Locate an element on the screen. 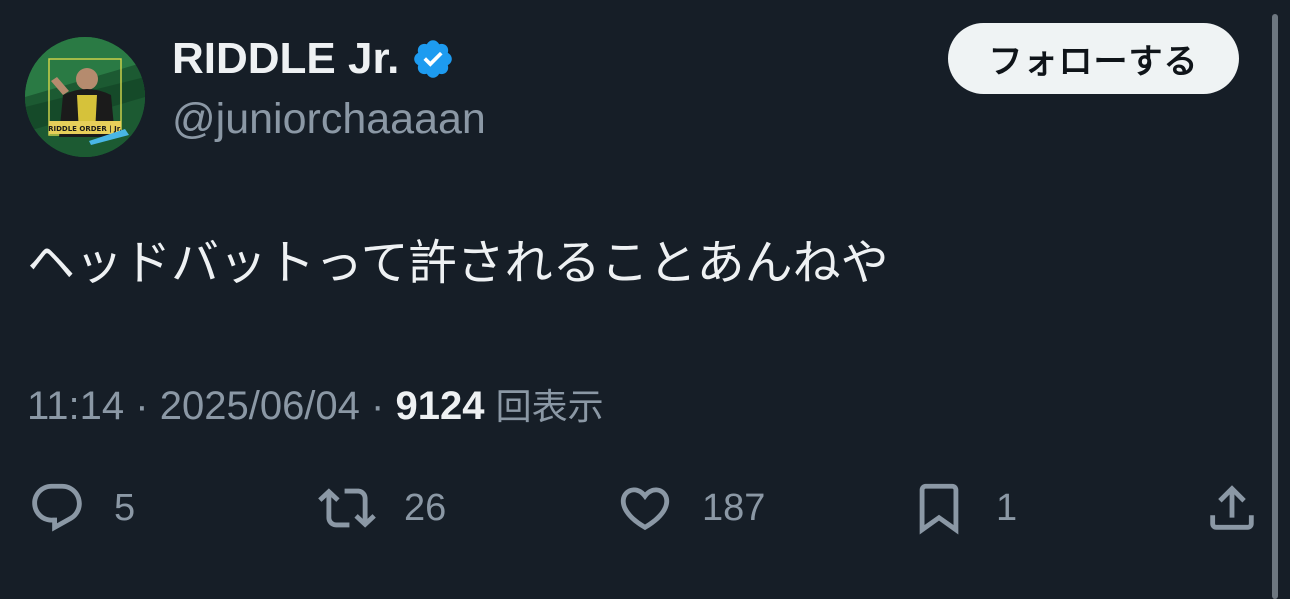 The height and width of the screenshot is (599, 1290). share-button is located at coordinates (1232, 508).